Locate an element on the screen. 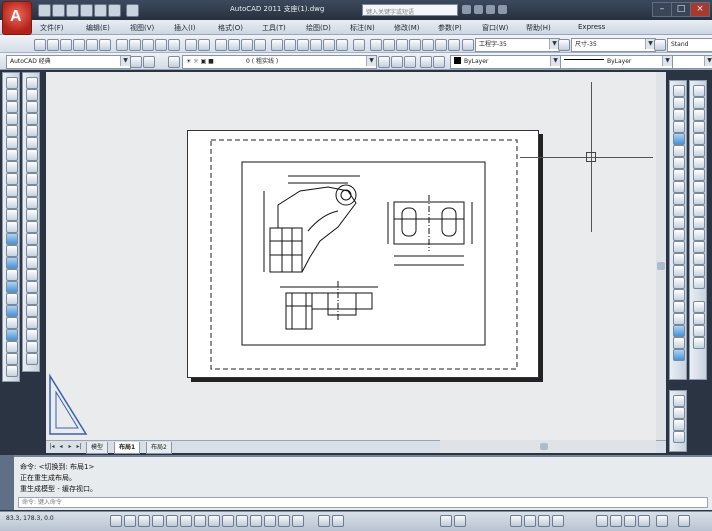 The height and width of the screenshot is (531, 712). divide-icon is located at coordinates (32, 299).